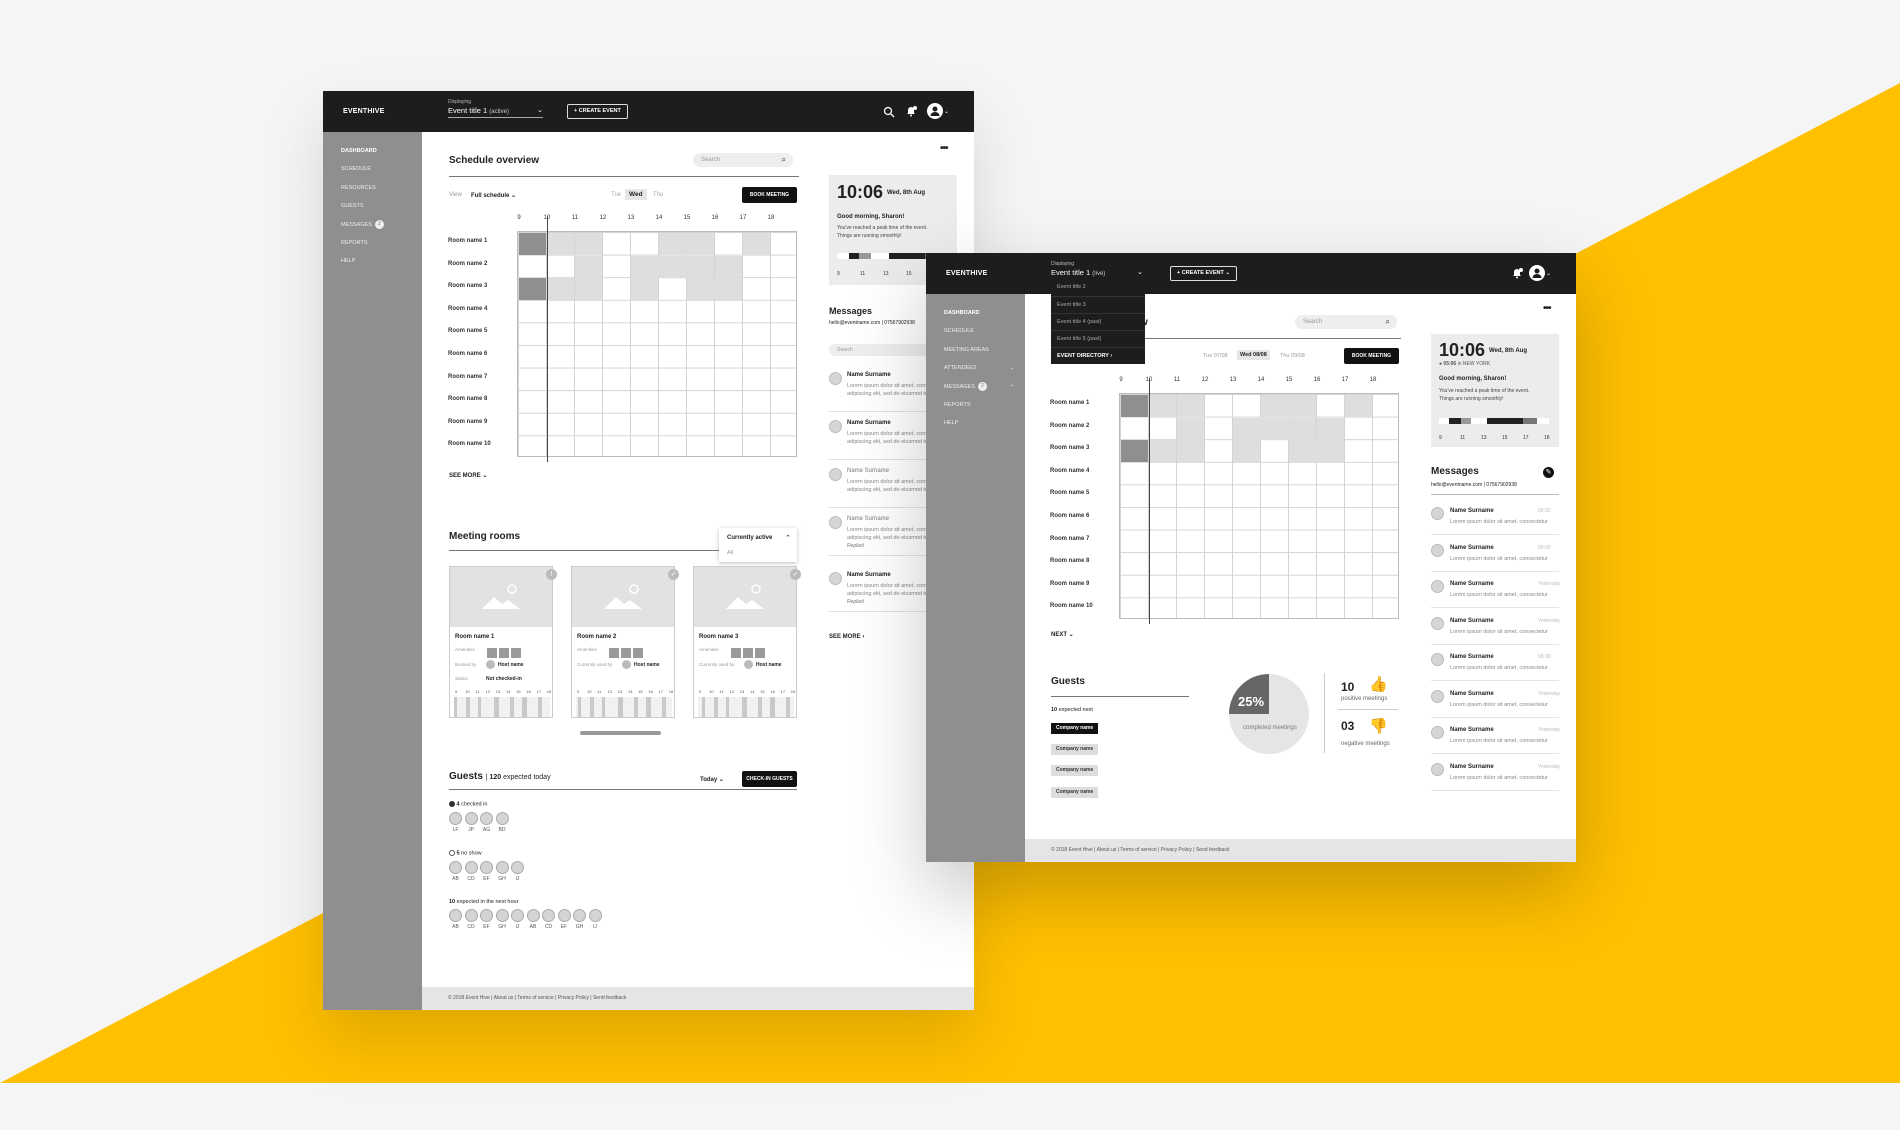 Image resolution: width=1900 pixels, height=1130 pixels. Describe the element at coordinates (1069, 516) in the screenshot. I see `room-label: Room name 6` at that location.